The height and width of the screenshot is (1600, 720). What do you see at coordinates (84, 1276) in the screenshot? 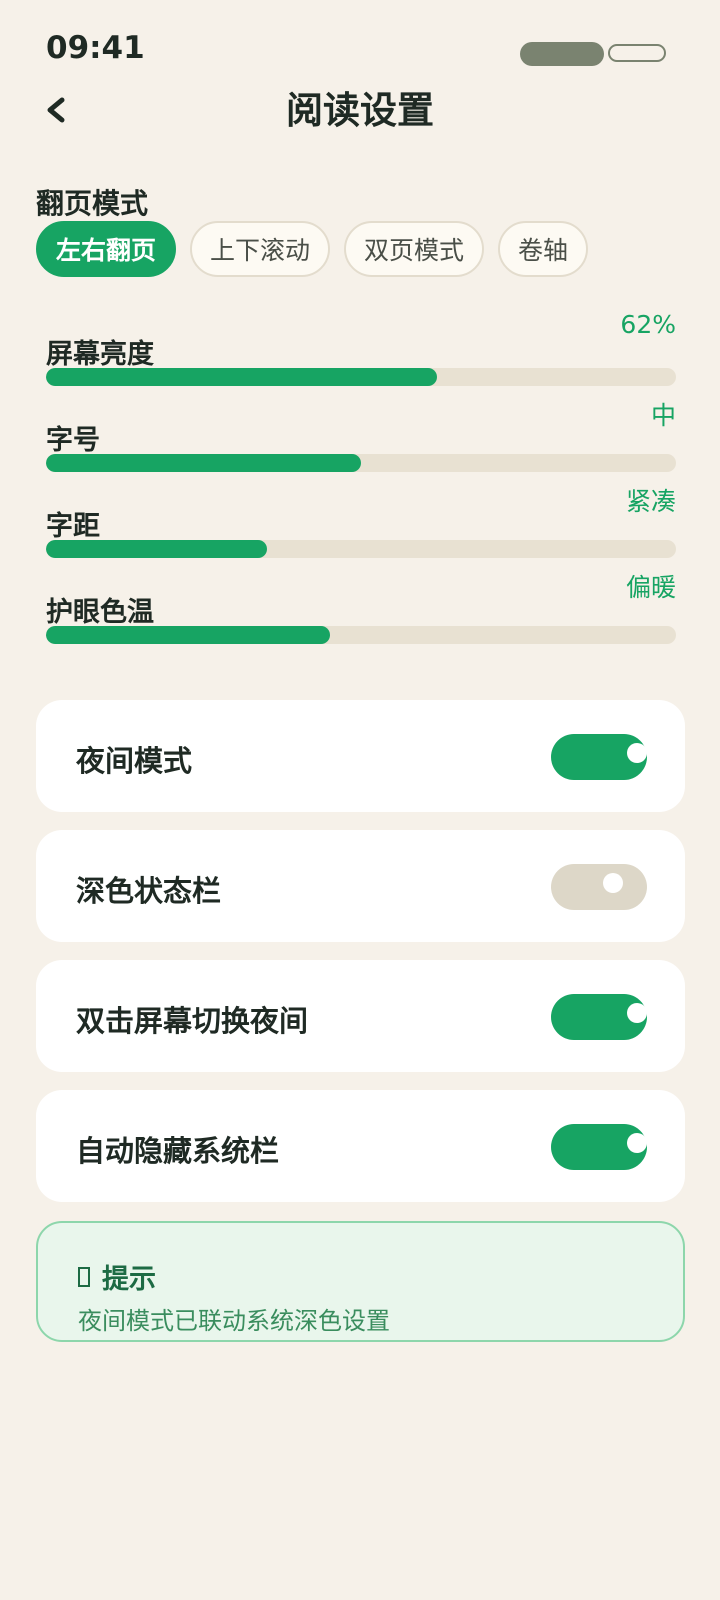
I see `info-icon` at bounding box center [84, 1276].